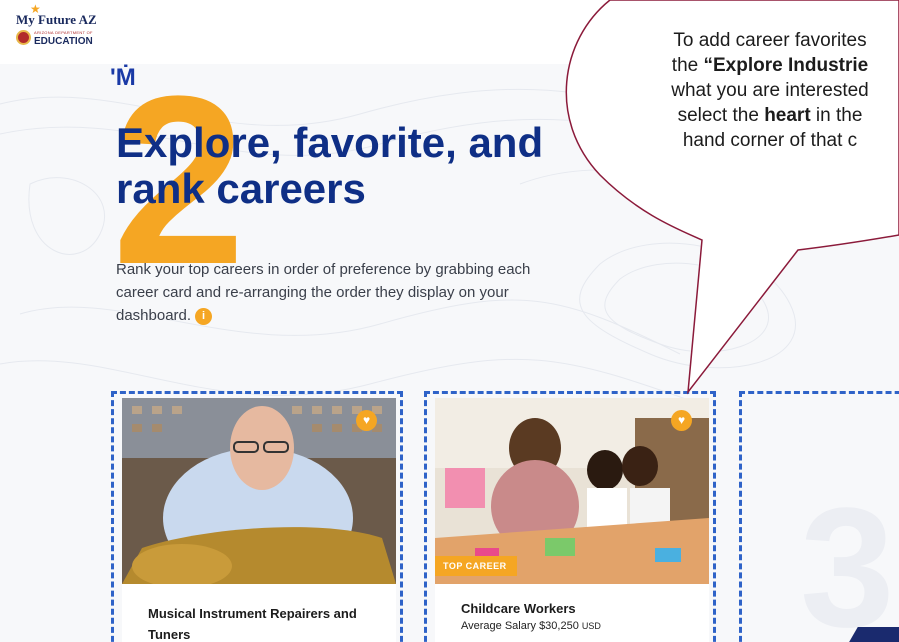 Image resolution: width=899 pixels, height=642 pixels. I want to click on card-salary: Average Salary $30,250 USD, so click(531, 626).